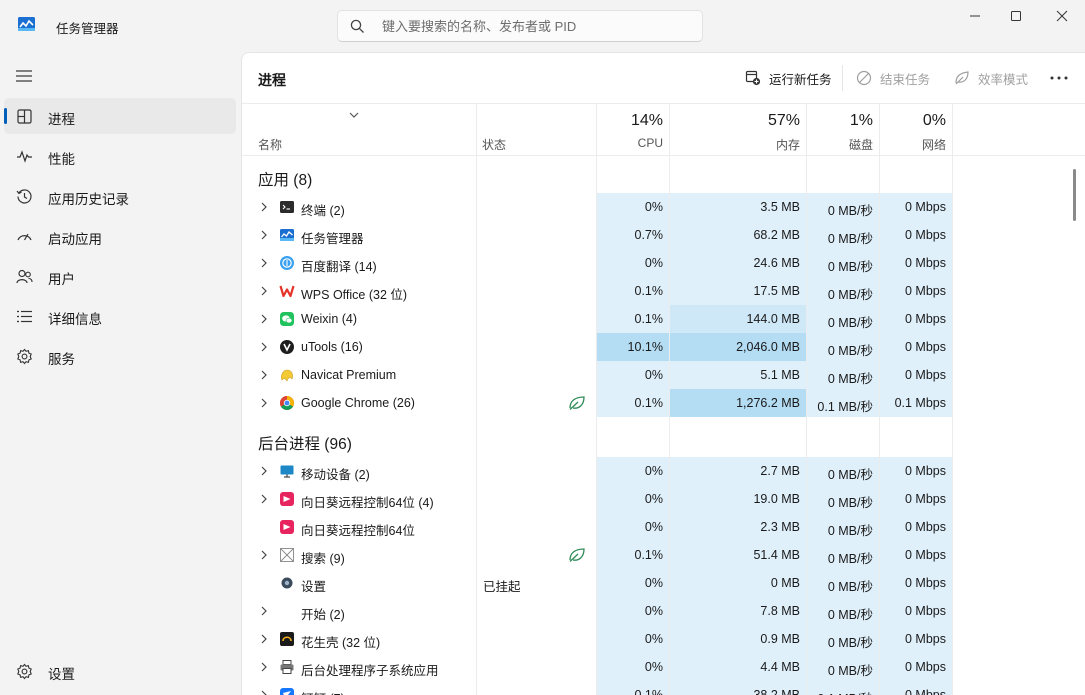  Describe the element at coordinates (323, 615) in the screenshot. I see `process-name: 开始 (2)` at that location.